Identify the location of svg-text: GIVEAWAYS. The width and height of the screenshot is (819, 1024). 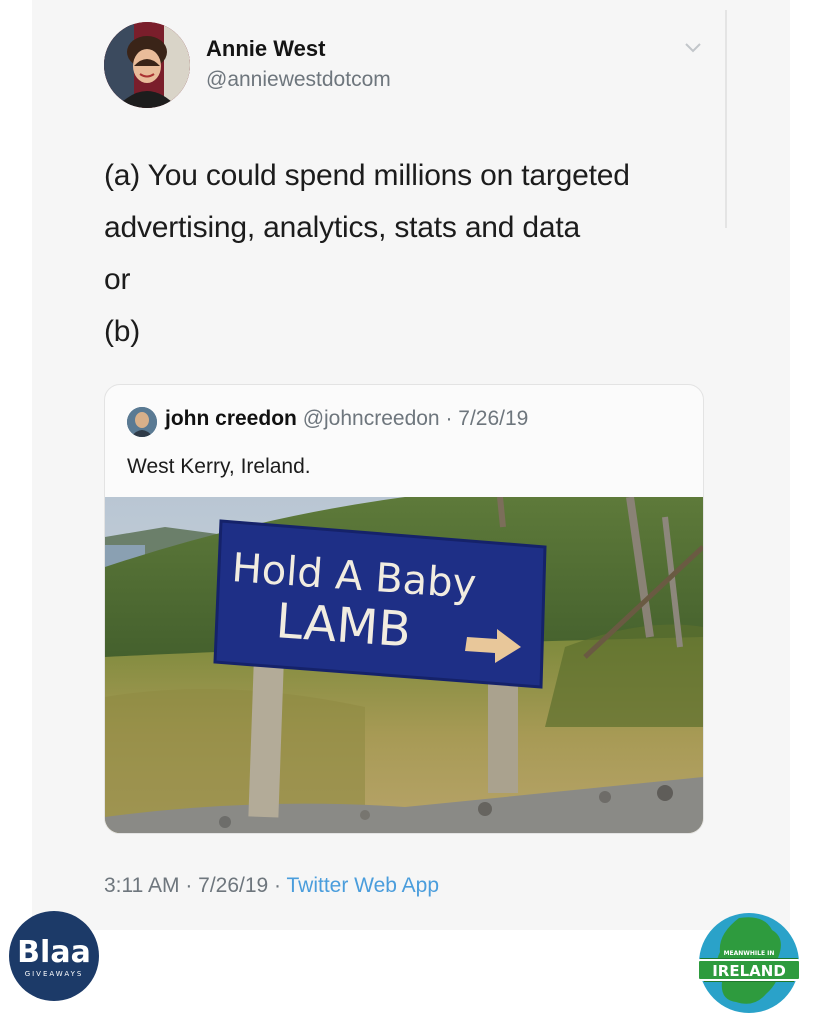
(54, 974).